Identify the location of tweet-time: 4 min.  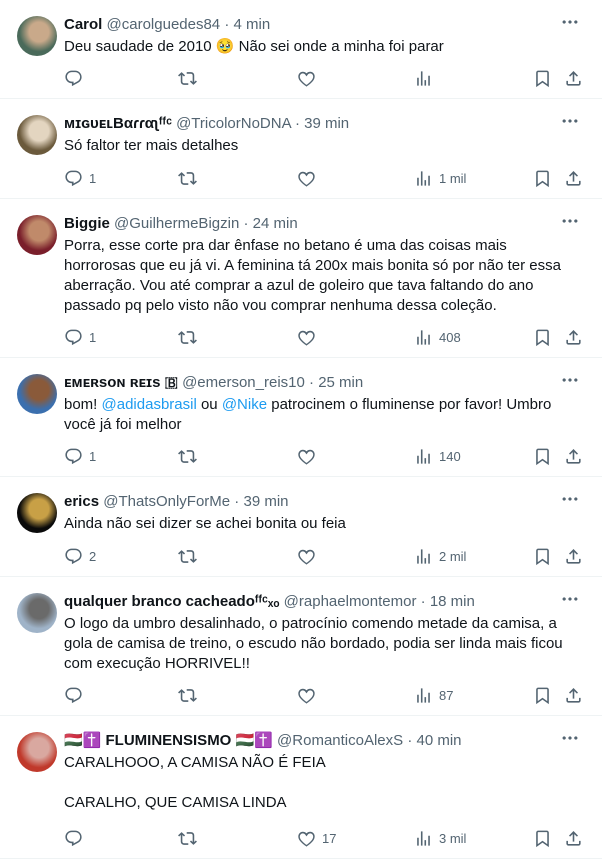
(252, 24).